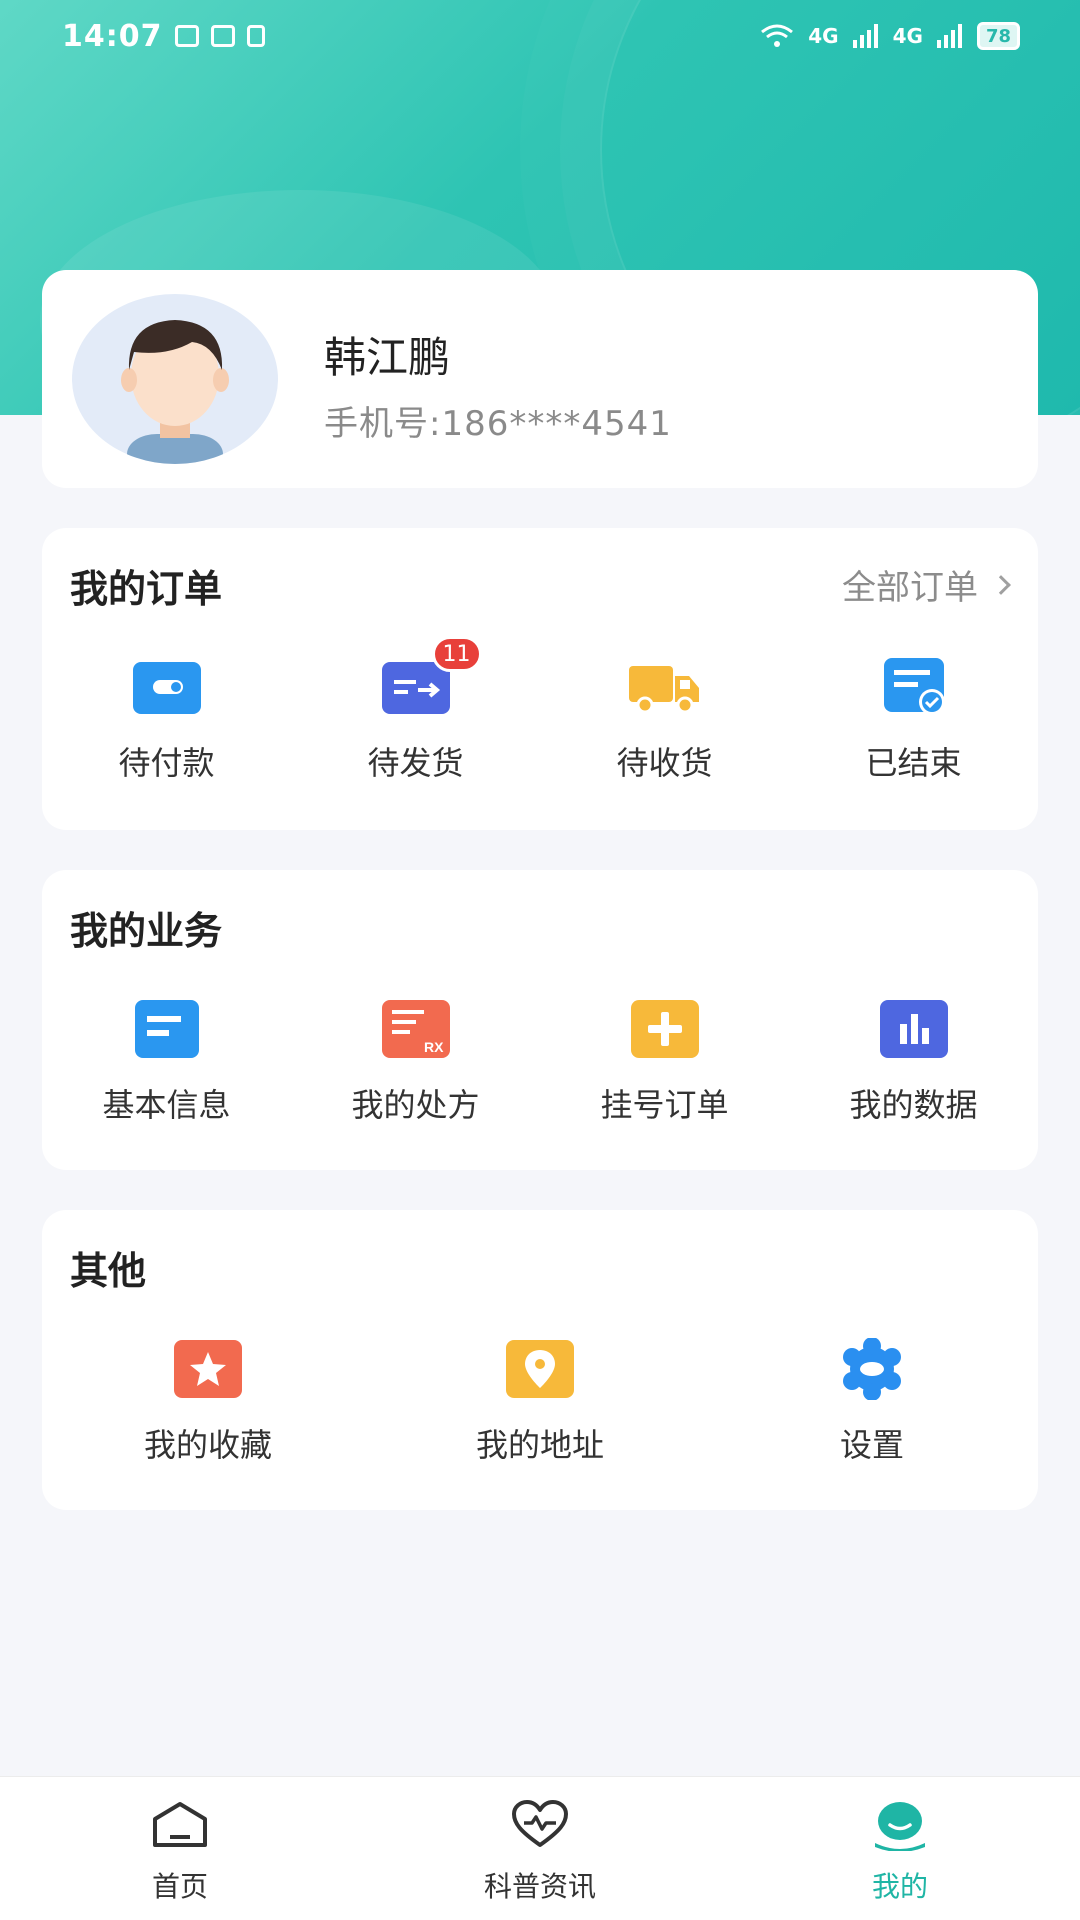  I want to click on all-orders-link: 全部订单, so click(926, 584).